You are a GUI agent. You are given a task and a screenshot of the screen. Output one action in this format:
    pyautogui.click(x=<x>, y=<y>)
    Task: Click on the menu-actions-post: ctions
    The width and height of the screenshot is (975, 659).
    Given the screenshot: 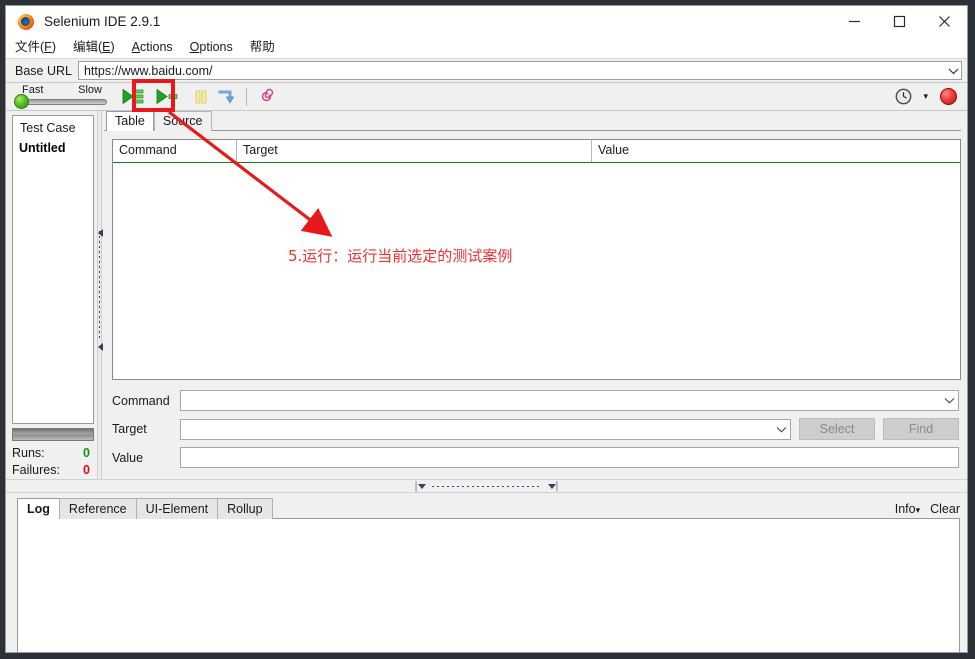 What is the action you would take?
    pyautogui.click(x=156, y=47)
    